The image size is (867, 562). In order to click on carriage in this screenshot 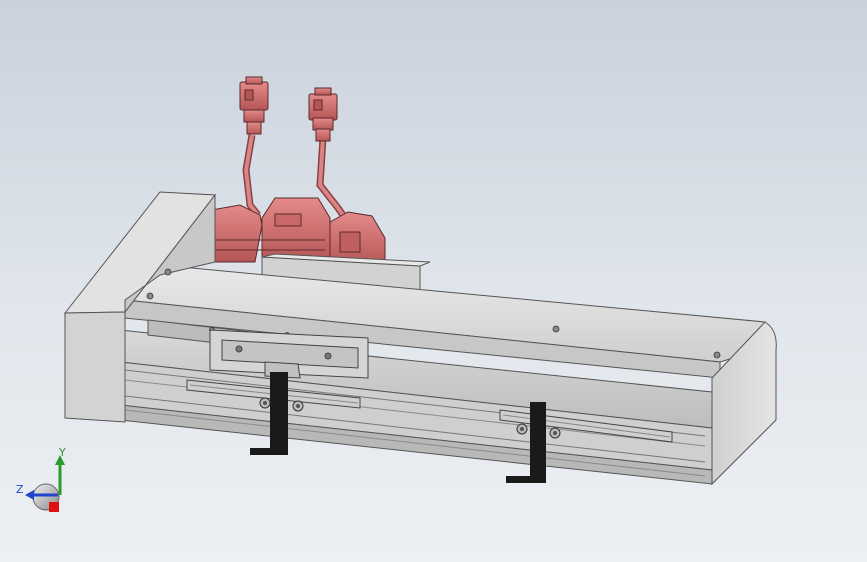, I will do `click(289, 354)`.